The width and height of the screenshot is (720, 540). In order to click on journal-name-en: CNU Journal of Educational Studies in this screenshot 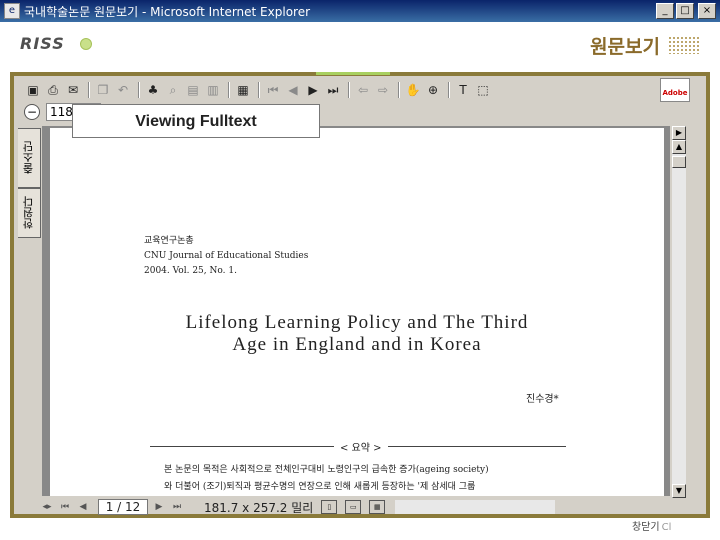, I will do `click(226, 256)`.